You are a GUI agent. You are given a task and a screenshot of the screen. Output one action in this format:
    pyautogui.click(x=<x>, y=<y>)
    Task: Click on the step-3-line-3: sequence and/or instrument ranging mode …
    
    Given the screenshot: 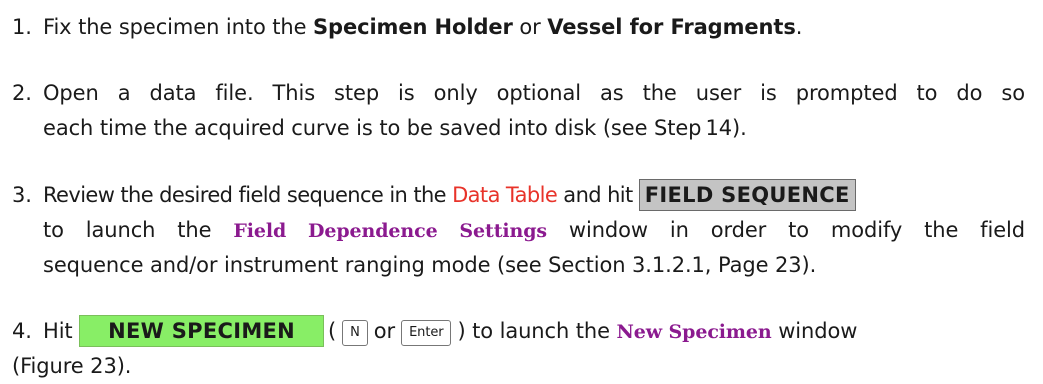 What is the action you would take?
    pyautogui.click(x=430, y=265)
    